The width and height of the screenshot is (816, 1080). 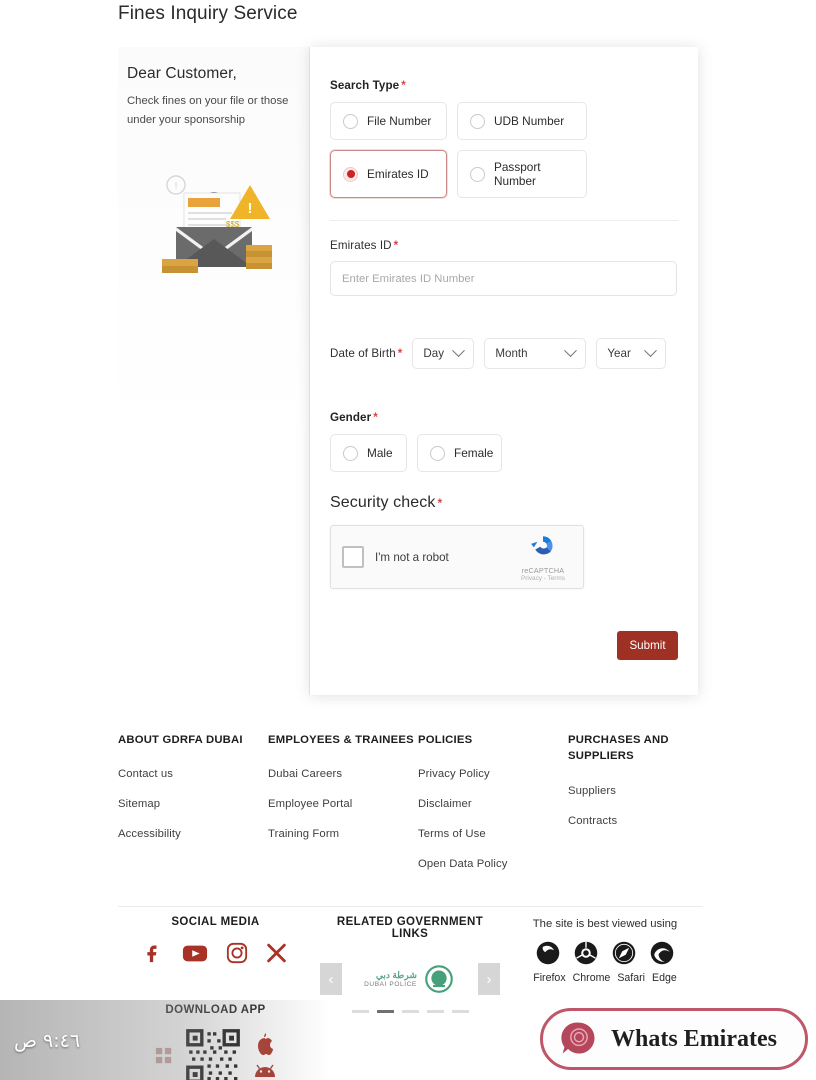 What do you see at coordinates (390, 984) in the screenshot?
I see `dubai-police-logo-english: DUBAI POLICE` at bounding box center [390, 984].